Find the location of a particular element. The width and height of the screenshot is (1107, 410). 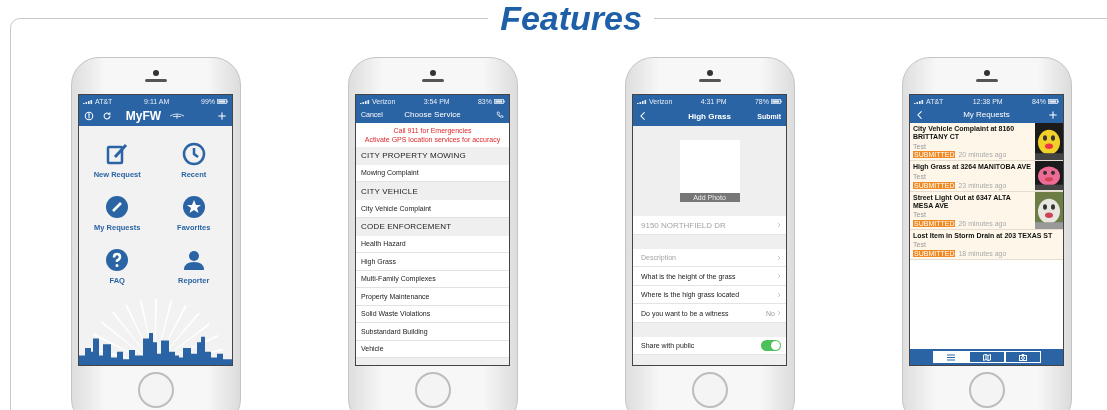

screen-title: High Grass is located at coordinates (709, 116).